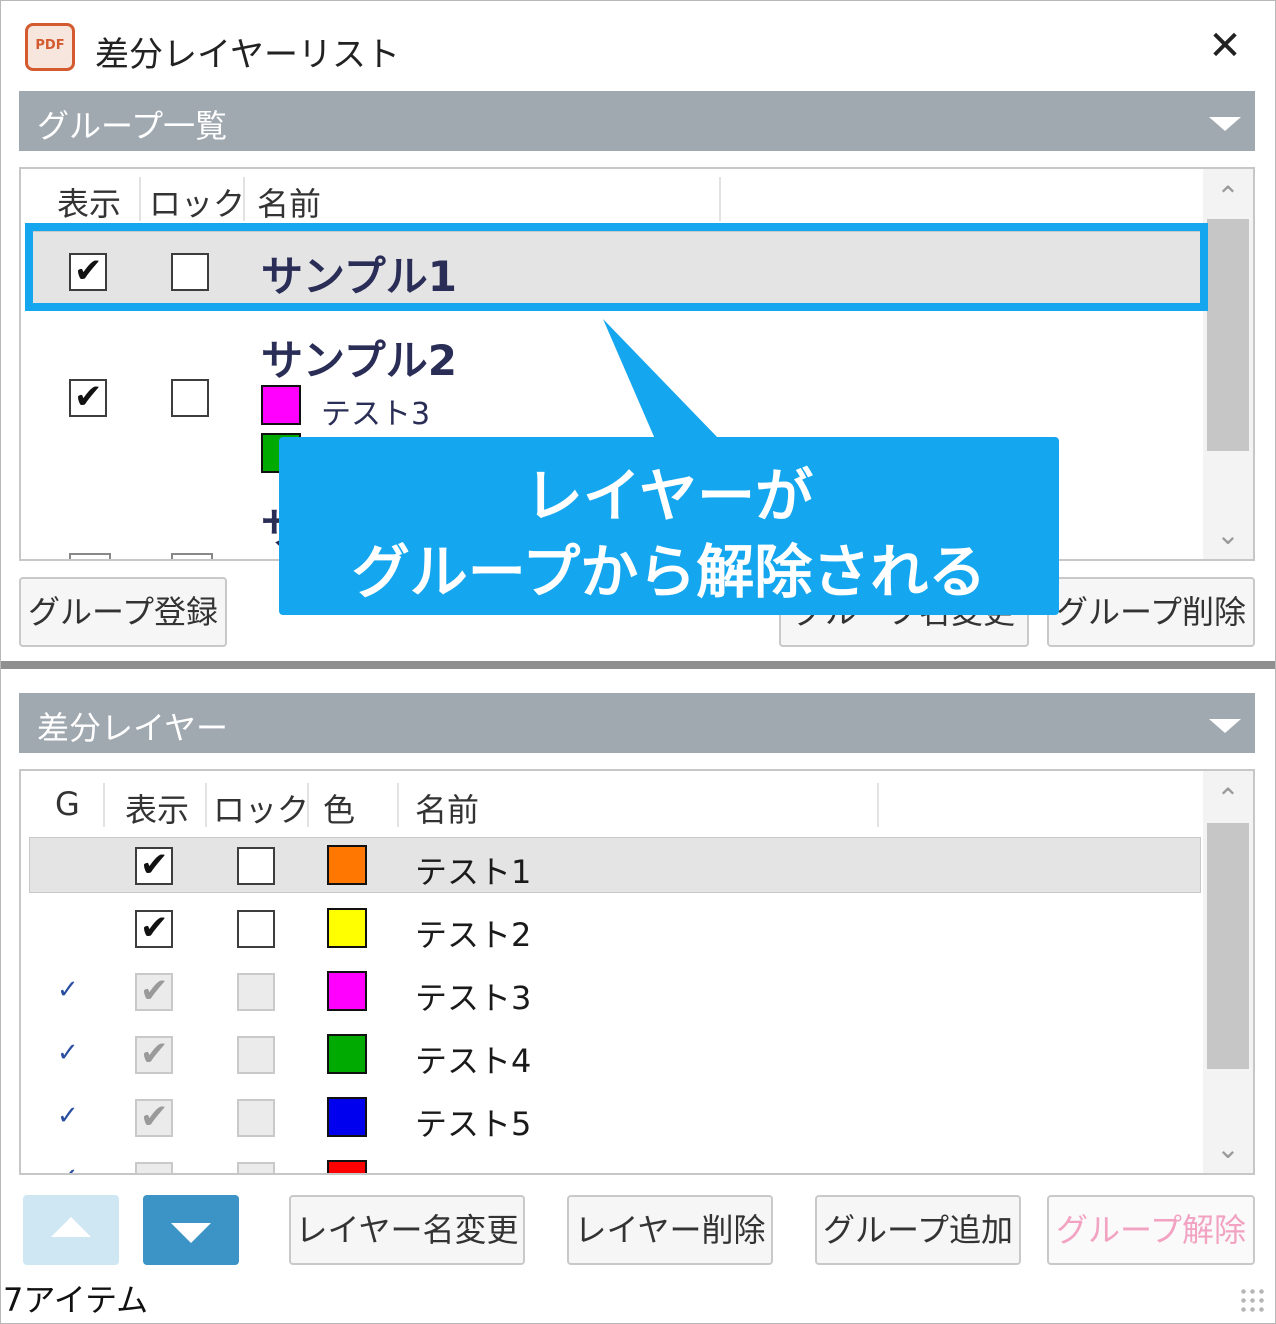 The height and width of the screenshot is (1324, 1276). Describe the element at coordinates (670, 1230) in the screenshot. I see `layer-delete-button: レイヤー削除` at that location.